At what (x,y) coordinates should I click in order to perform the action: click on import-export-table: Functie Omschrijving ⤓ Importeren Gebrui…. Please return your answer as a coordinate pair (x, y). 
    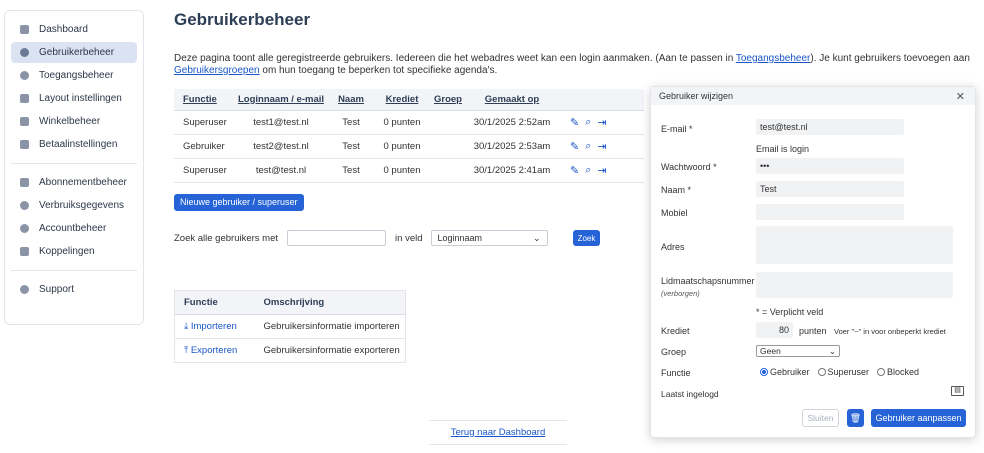
    Looking at the image, I should click on (290, 326).